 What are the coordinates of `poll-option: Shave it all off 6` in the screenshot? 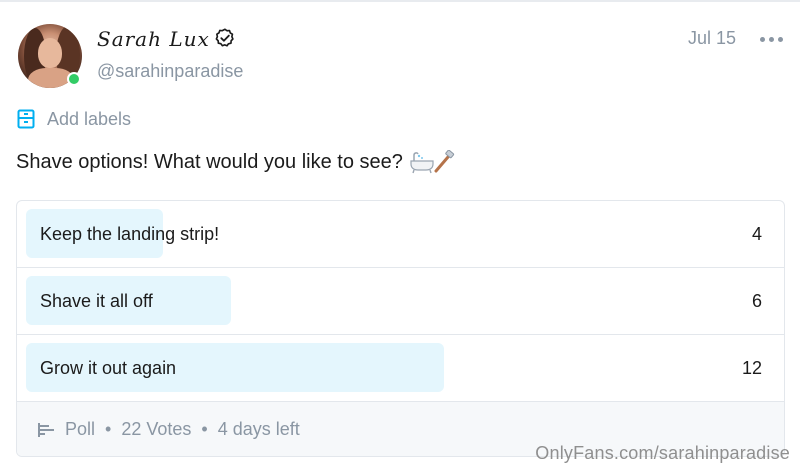 It's located at (400, 300).